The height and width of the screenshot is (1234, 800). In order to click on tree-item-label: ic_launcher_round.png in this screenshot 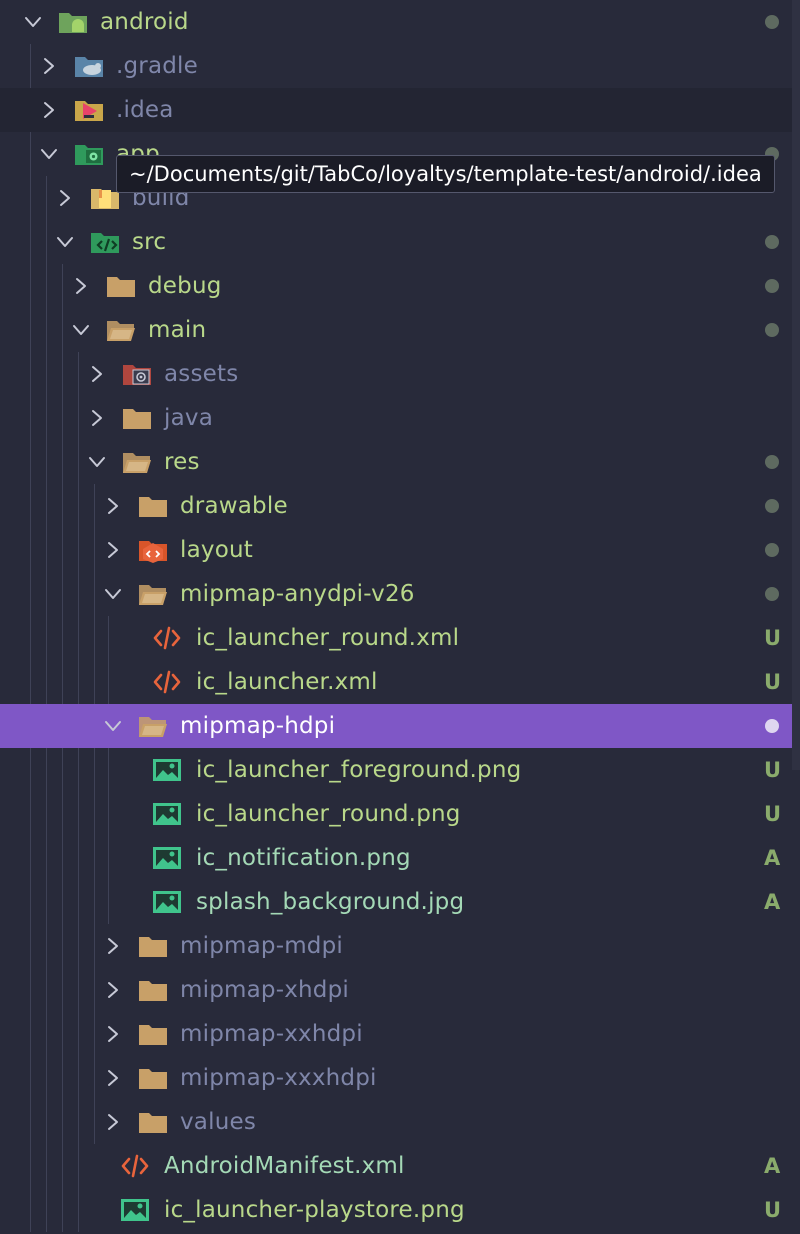, I will do `click(328, 814)`.